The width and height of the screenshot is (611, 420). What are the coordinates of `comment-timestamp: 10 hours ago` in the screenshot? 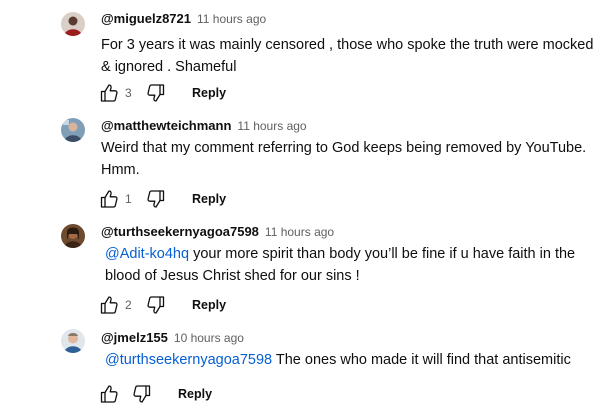 It's located at (209, 338).